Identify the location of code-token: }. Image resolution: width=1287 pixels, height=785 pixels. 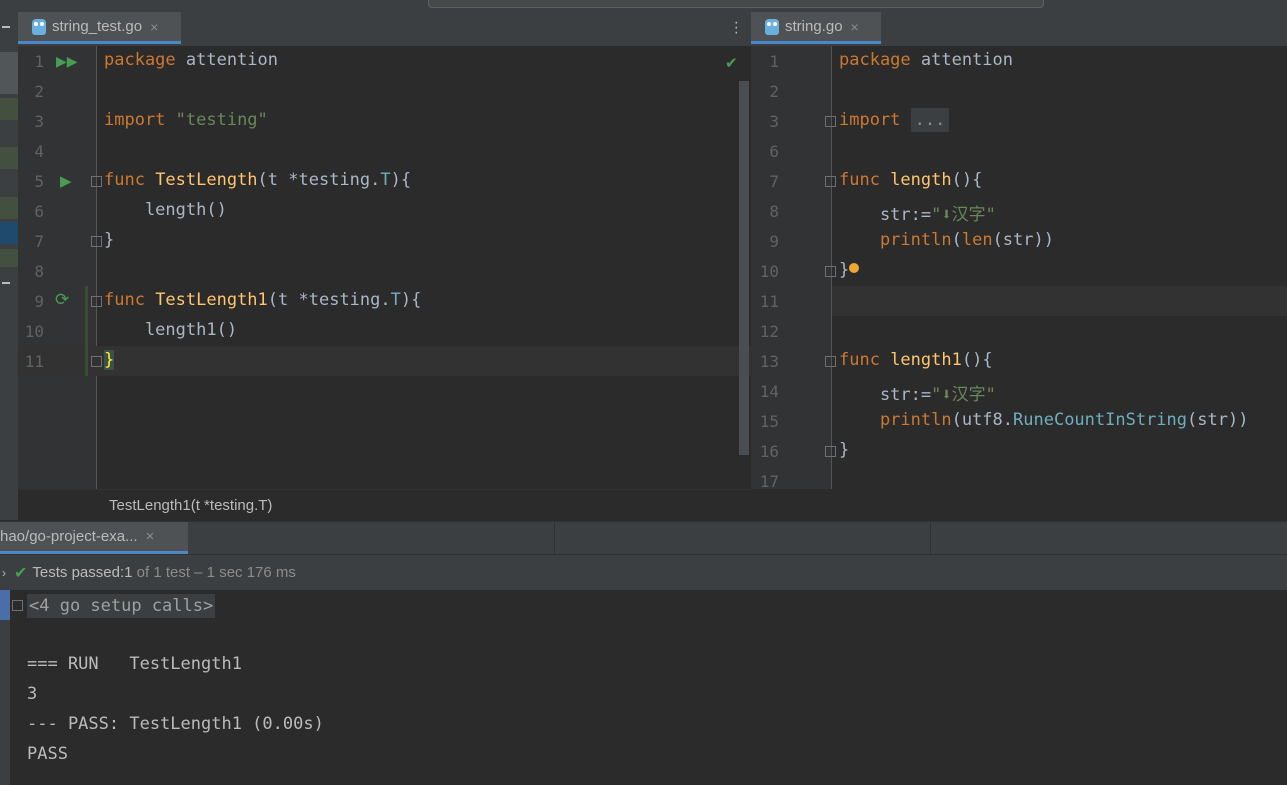
(109, 240).